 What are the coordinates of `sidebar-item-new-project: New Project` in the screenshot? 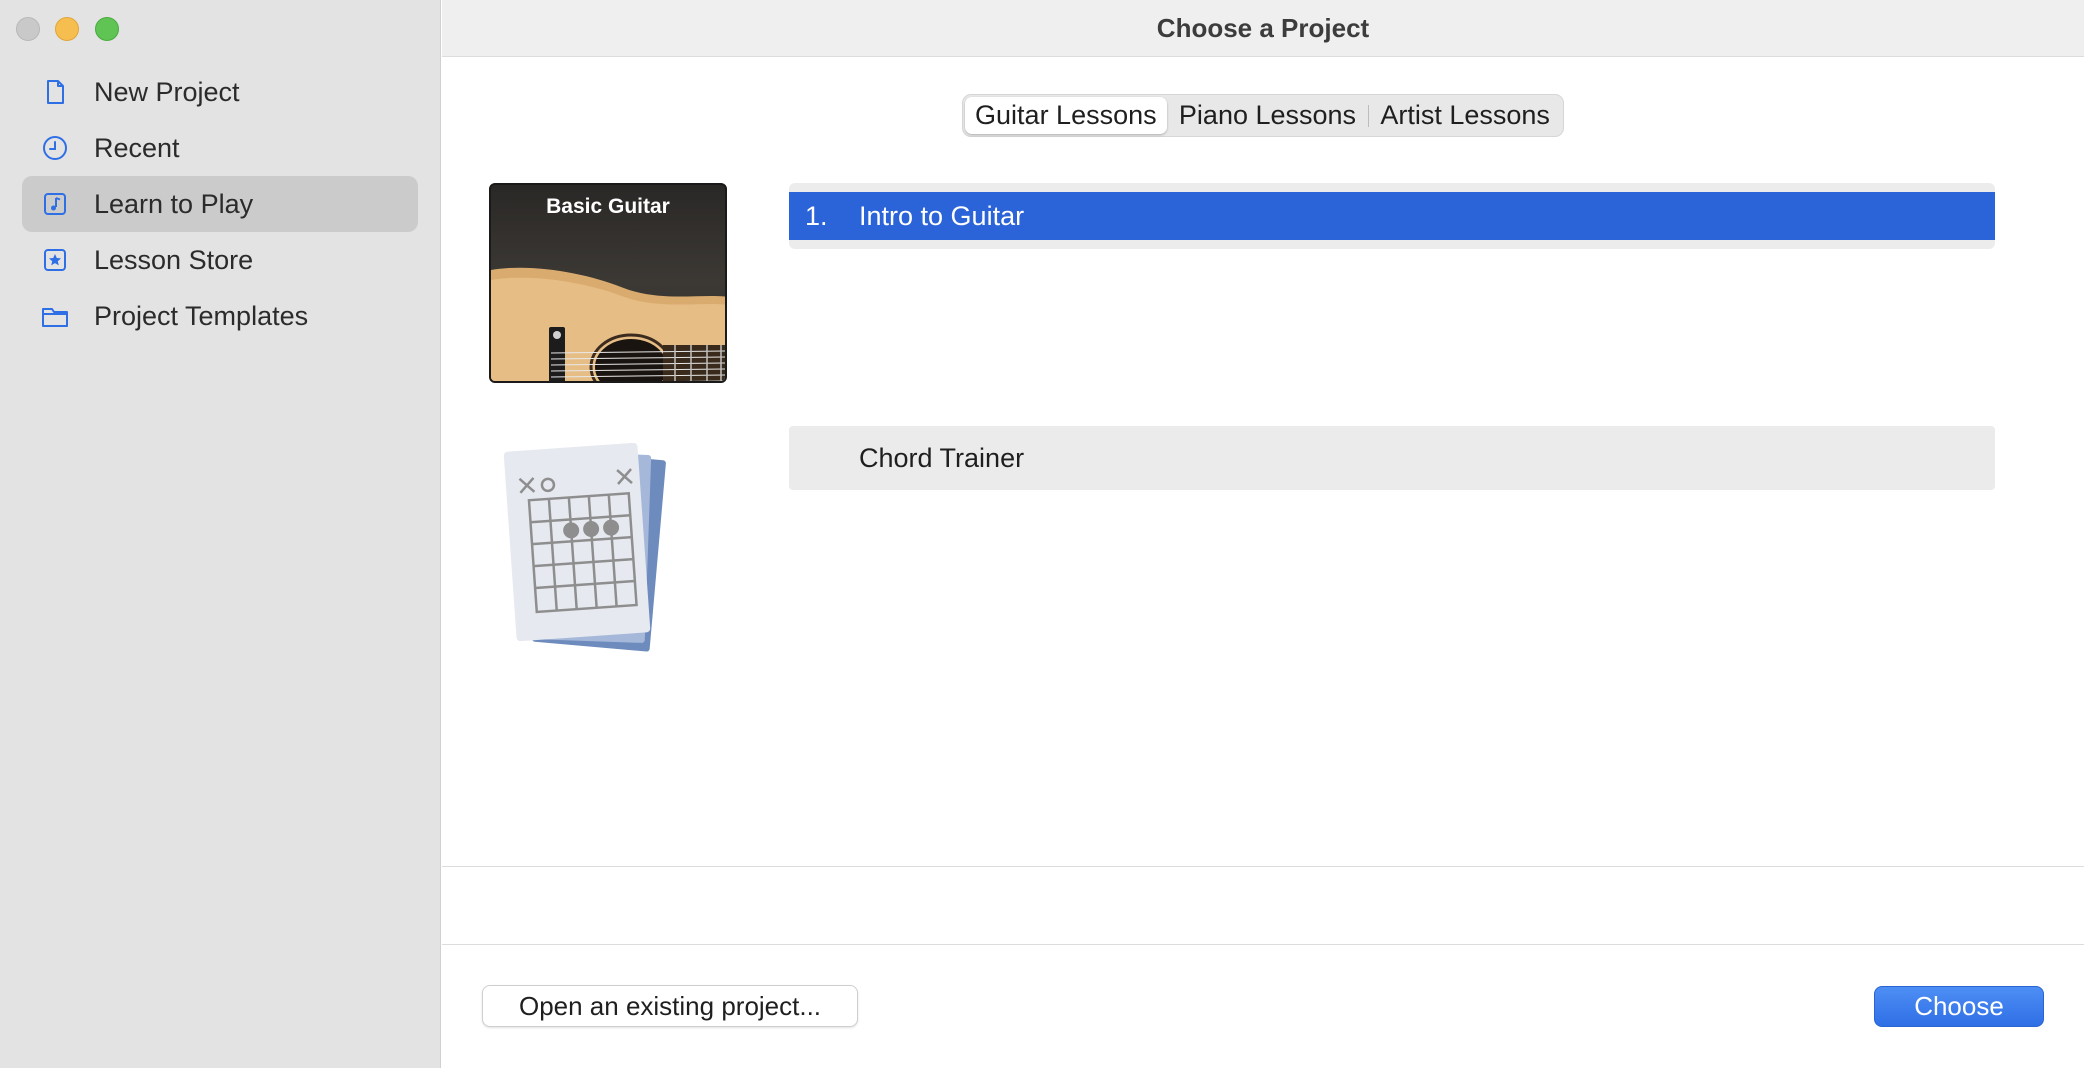 It's located at (220, 92).